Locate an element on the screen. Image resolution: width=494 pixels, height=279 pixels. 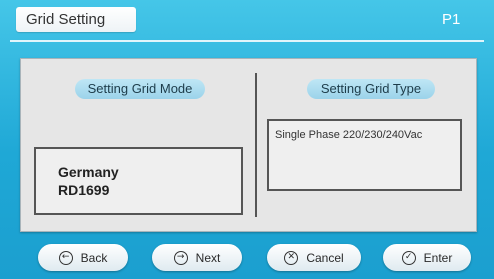
back-button: ← Back is located at coordinates (83, 257).